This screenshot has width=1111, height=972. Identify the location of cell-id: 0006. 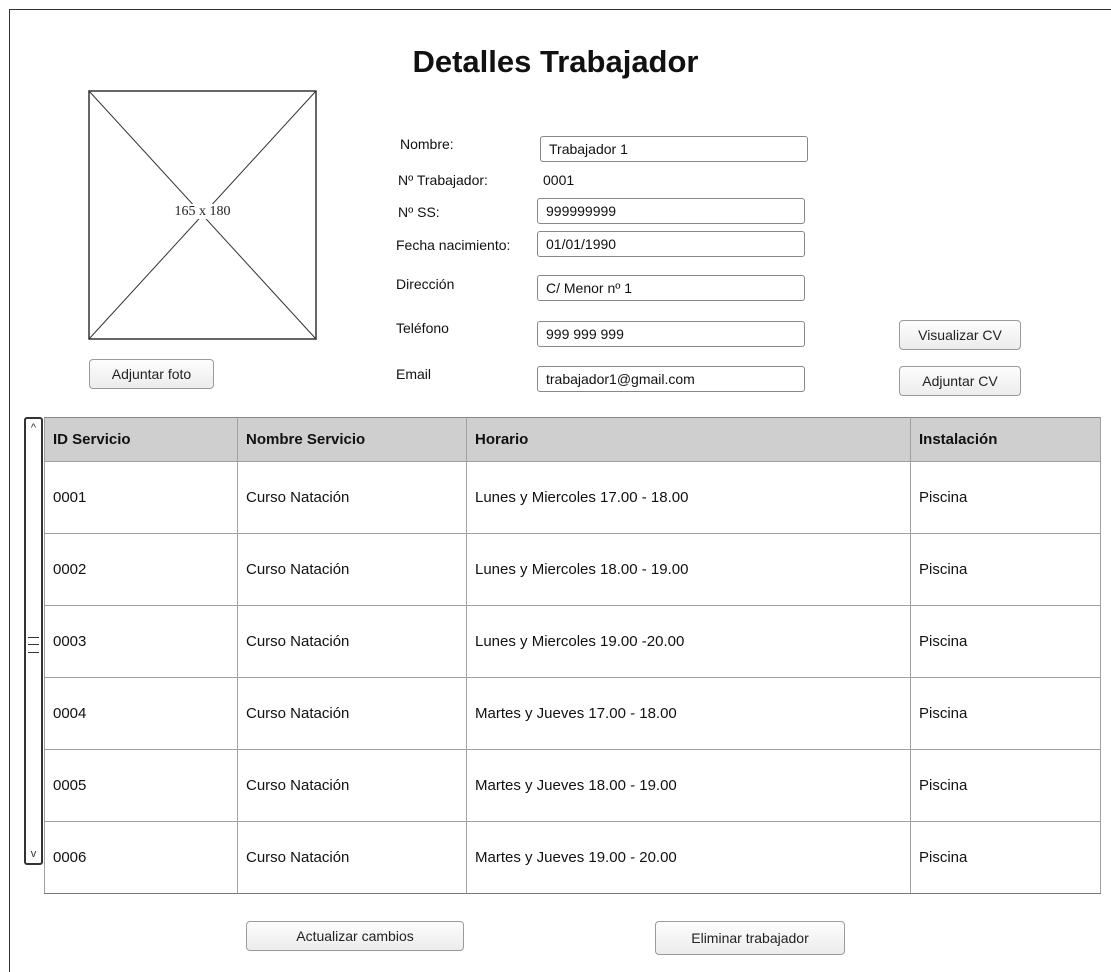
(141, 857).